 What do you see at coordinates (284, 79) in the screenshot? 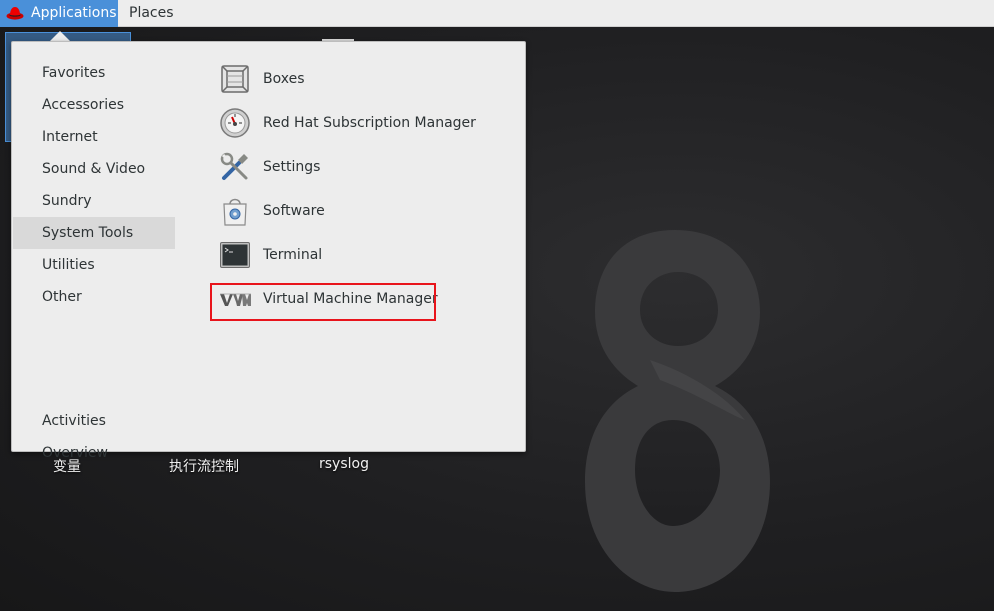
I see `app-label-boxes: Boxes` at bounding box center [284, 79].